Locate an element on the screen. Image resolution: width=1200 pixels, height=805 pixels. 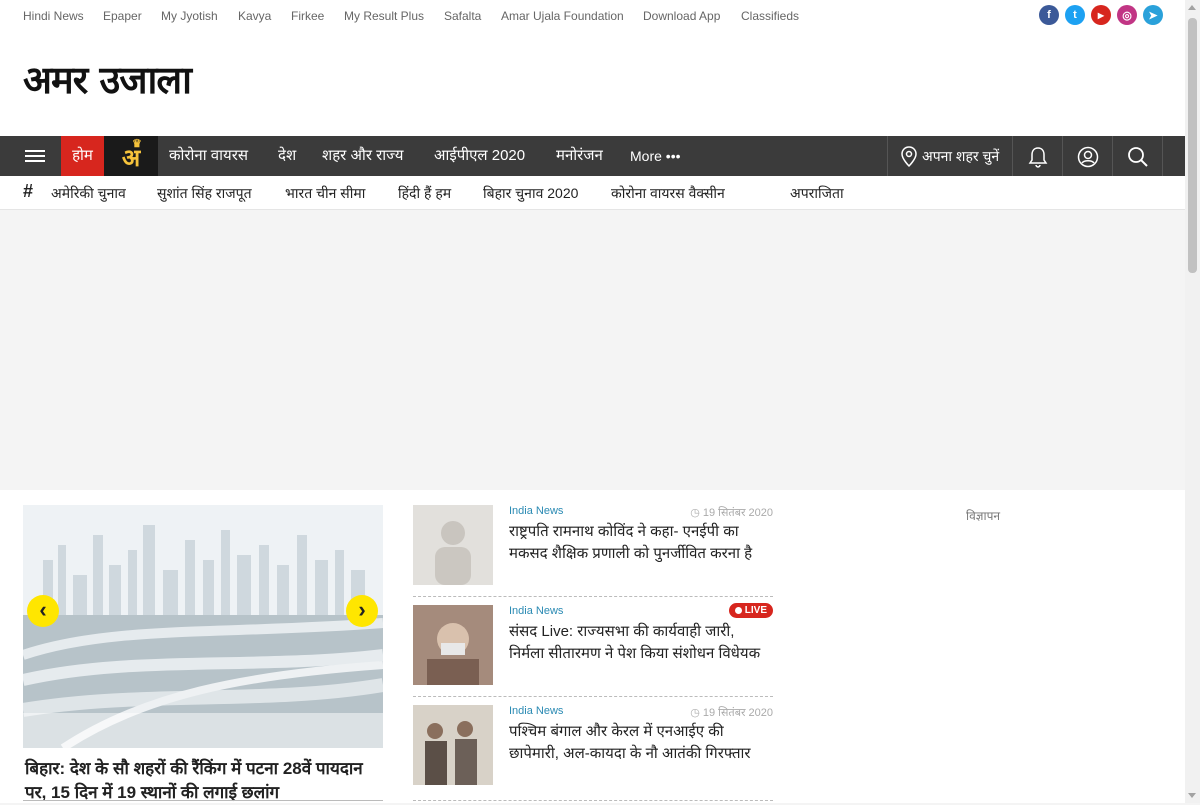
youtube-icon: ▶ is located at coordinates (1101, 15).